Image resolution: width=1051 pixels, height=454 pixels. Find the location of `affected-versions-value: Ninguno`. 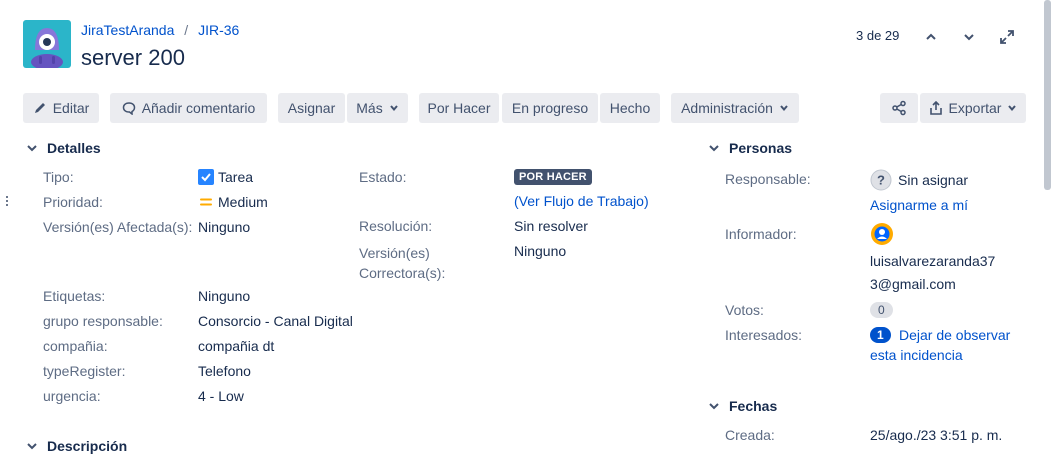

affected-versions-value: Ninguno is located at coordinates (224, 227).